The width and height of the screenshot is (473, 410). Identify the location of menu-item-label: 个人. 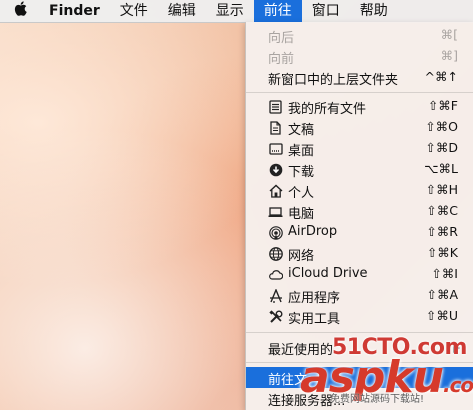
(301, 193).